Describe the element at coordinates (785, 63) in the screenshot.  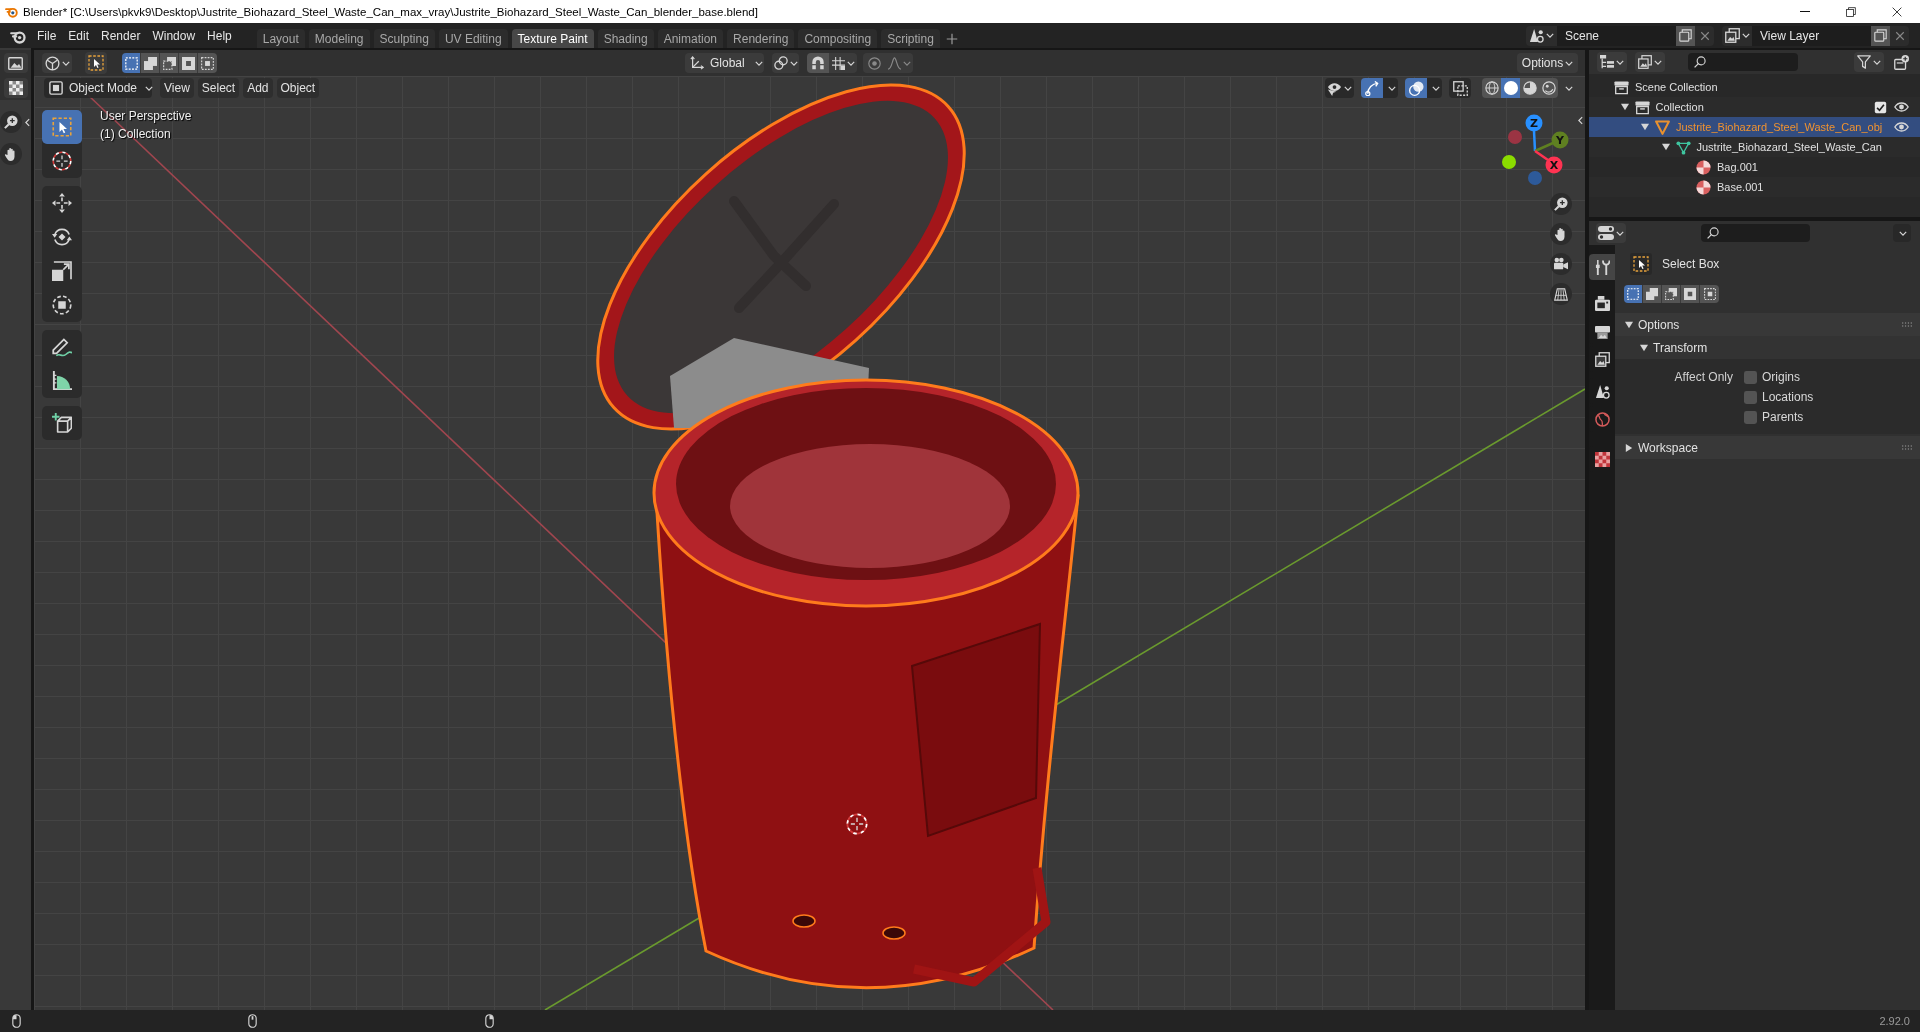
I see `pivot-dropdown` at that location.